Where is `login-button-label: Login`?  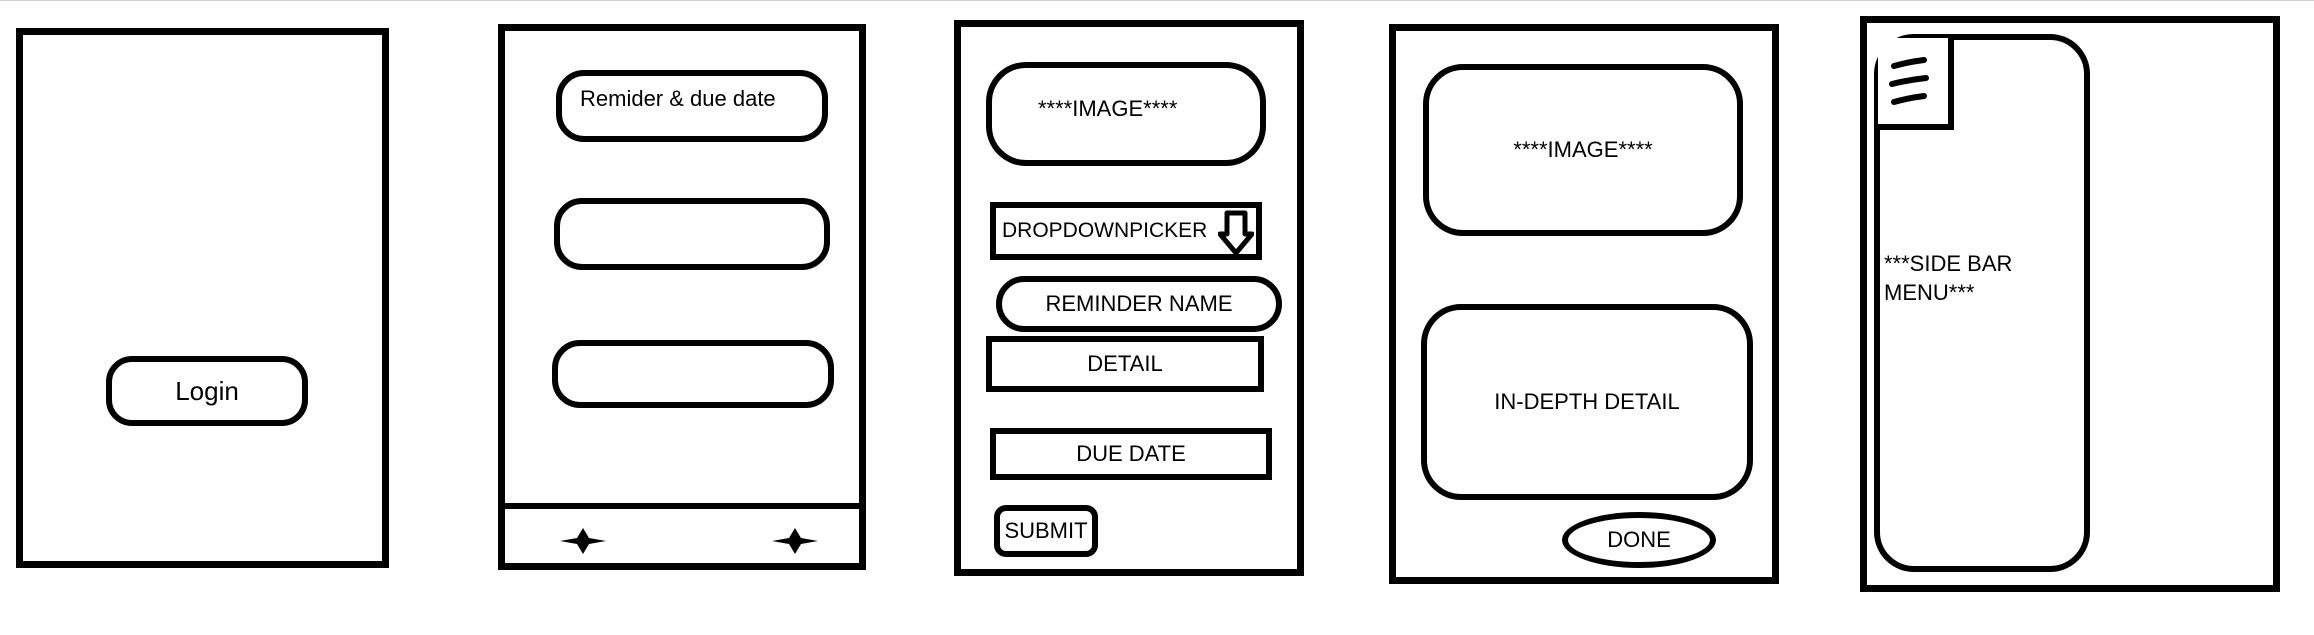 login-button-label: Login is located at coordinates (207, 390).